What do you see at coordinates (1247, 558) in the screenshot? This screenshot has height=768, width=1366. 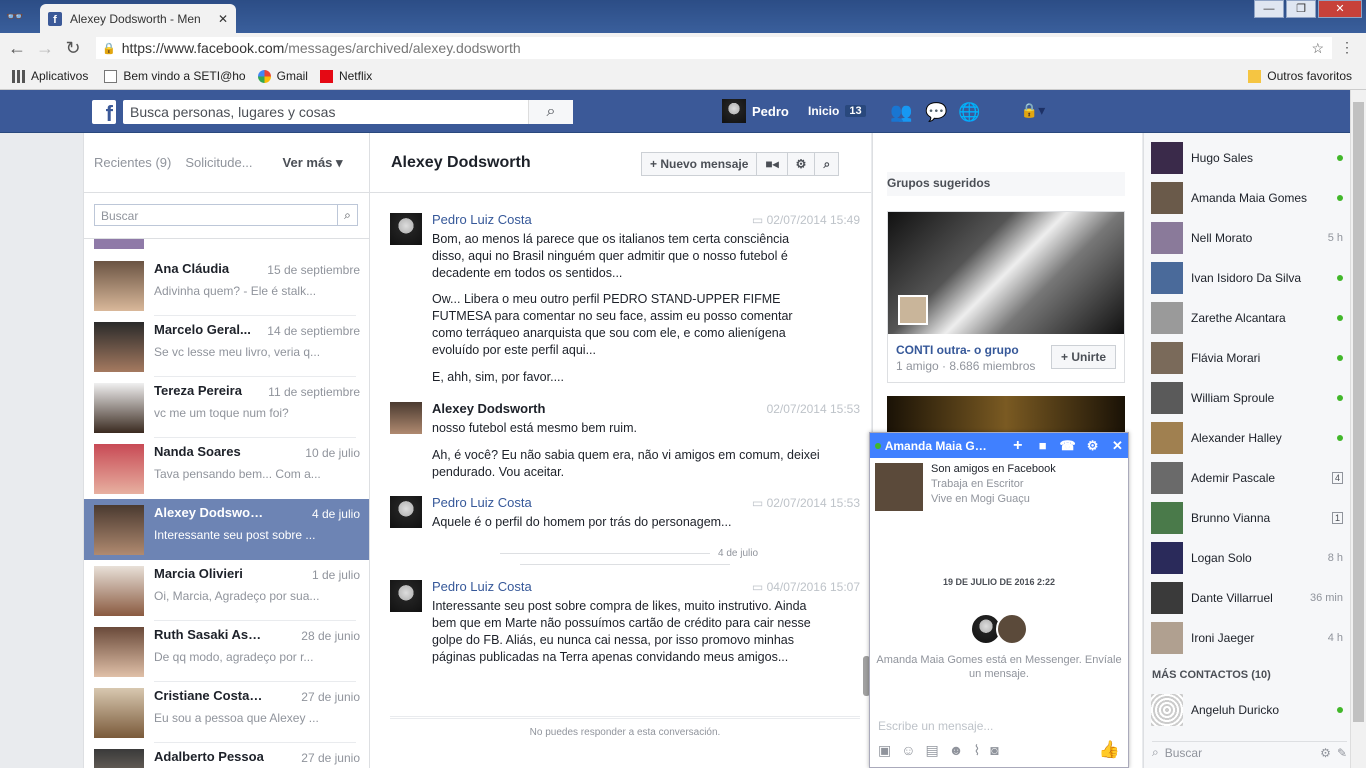 I see `contact-item: Logan Solo 8 h` at bounding box center [1247, 558].